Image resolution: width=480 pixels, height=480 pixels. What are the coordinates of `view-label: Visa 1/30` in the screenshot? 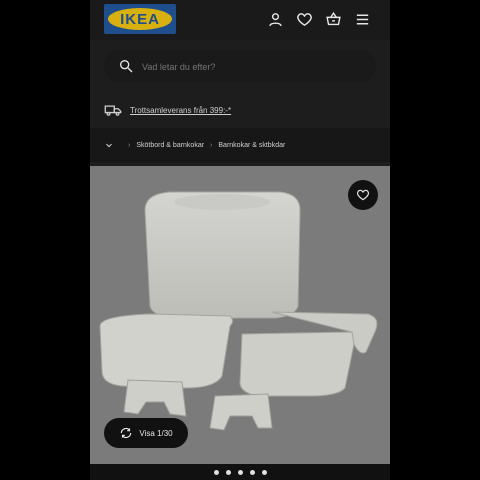 It's located at (156, 433).